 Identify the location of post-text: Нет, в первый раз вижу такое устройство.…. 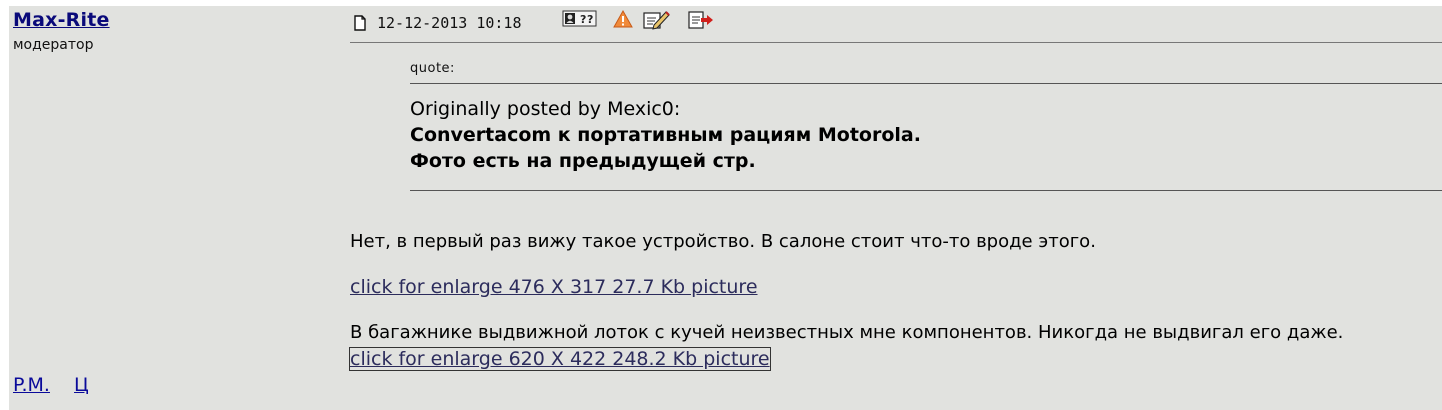
(723, 241).